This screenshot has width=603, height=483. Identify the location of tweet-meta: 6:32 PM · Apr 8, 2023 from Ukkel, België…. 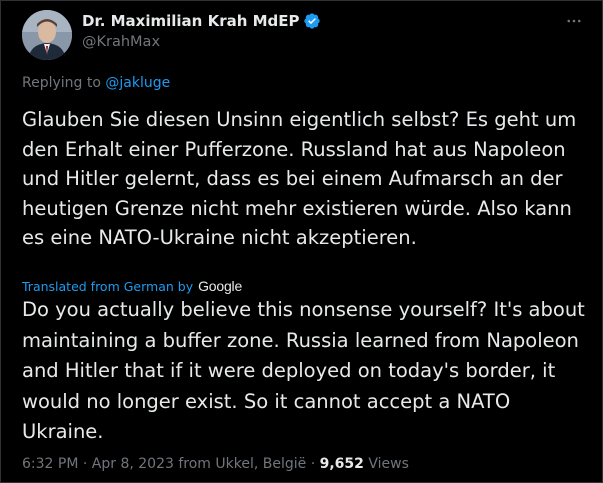
(215, 464).